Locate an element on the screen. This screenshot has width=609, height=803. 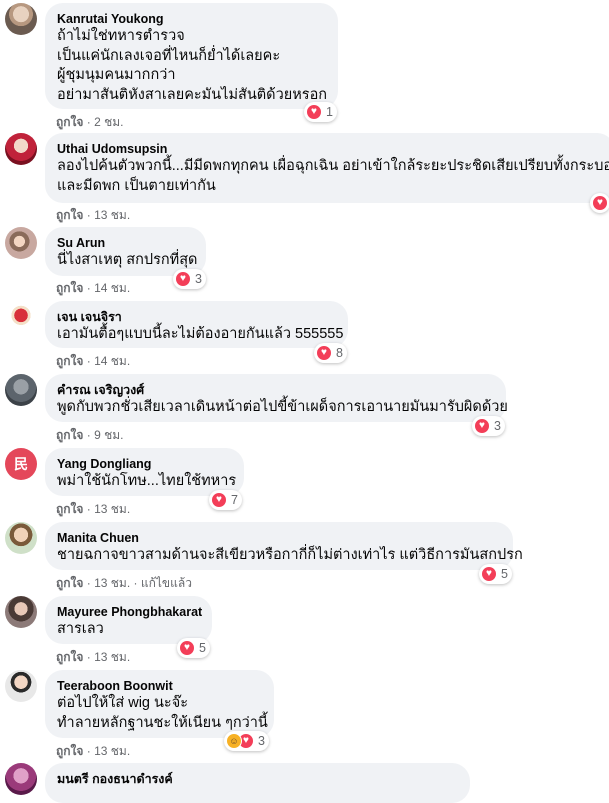
reaction-summary: ♥ is located at coordinates (599, 203).